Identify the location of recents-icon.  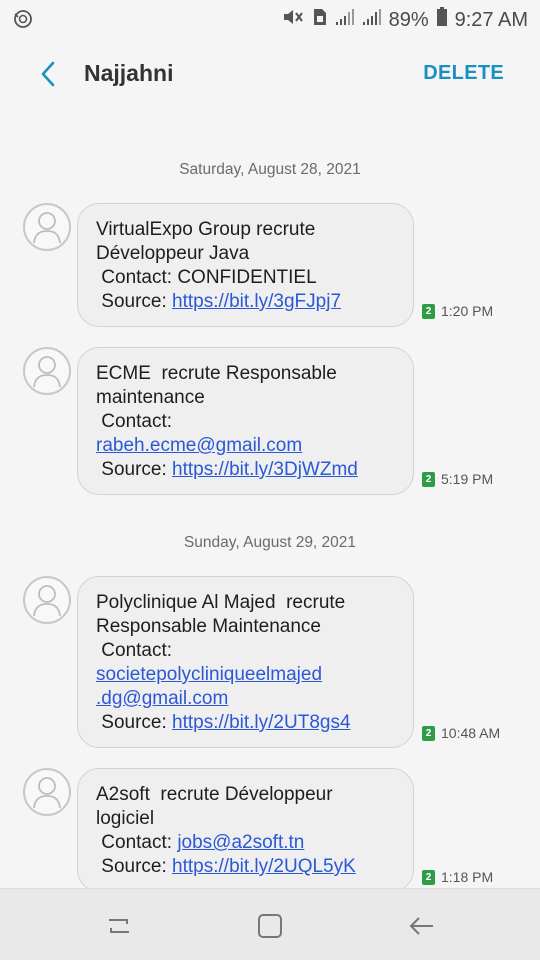
(119, 926).